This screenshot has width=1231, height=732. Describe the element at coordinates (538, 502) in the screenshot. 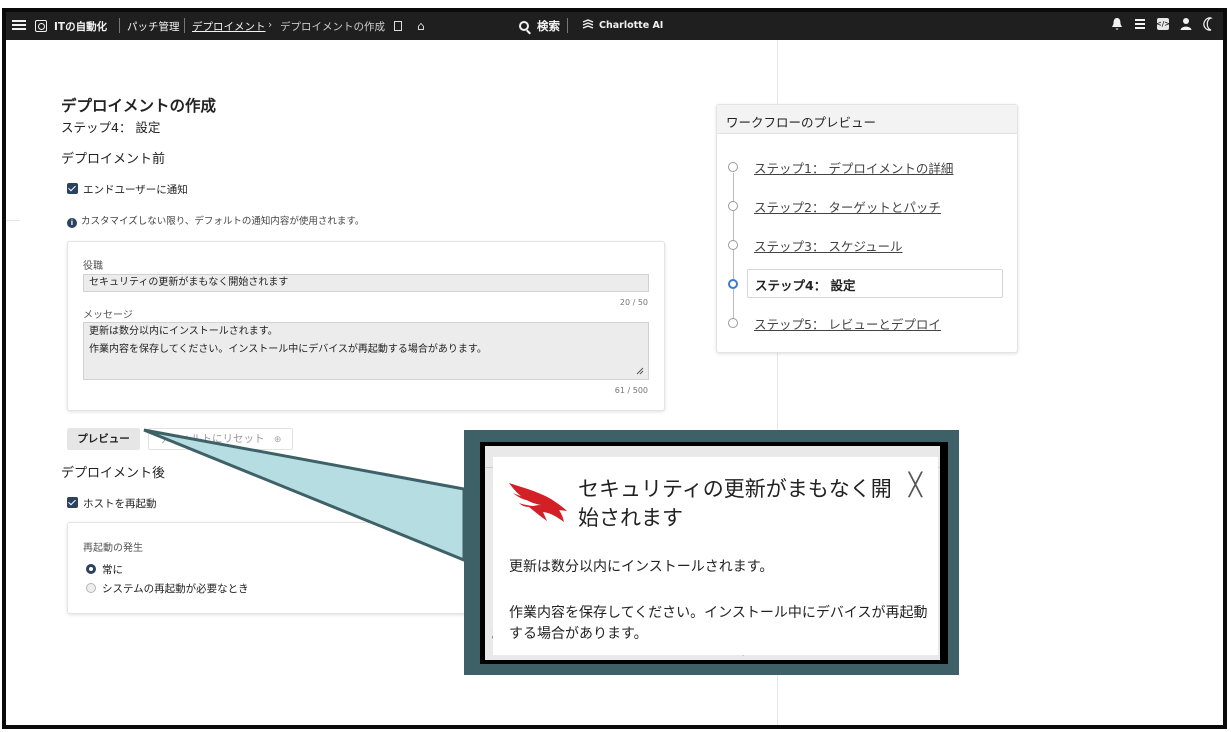

I see `falcon-logo` at that location.